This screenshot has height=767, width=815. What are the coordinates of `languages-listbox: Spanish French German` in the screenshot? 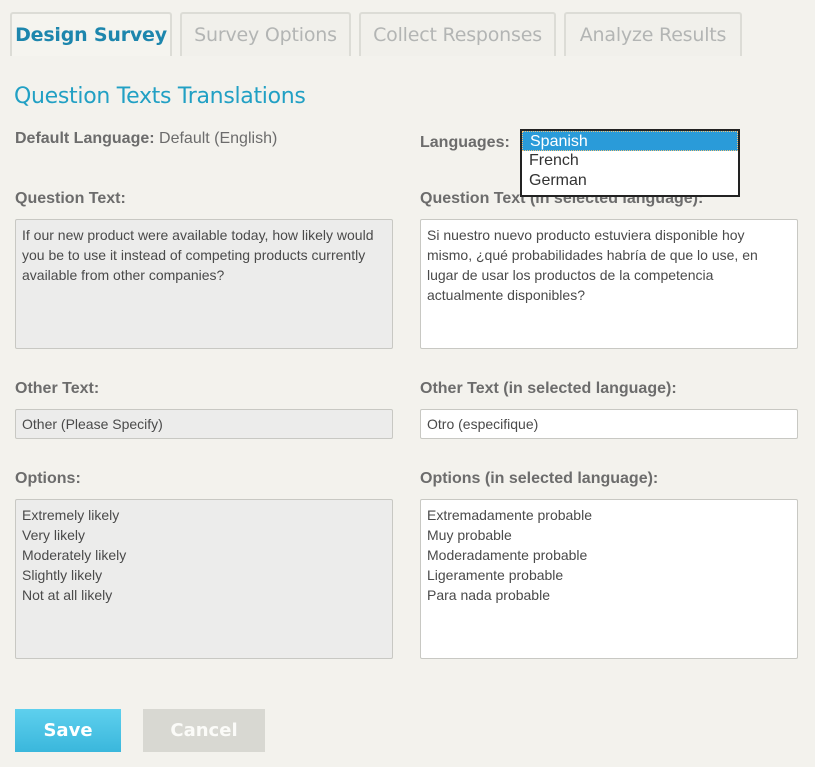 It's located at (630, 163).